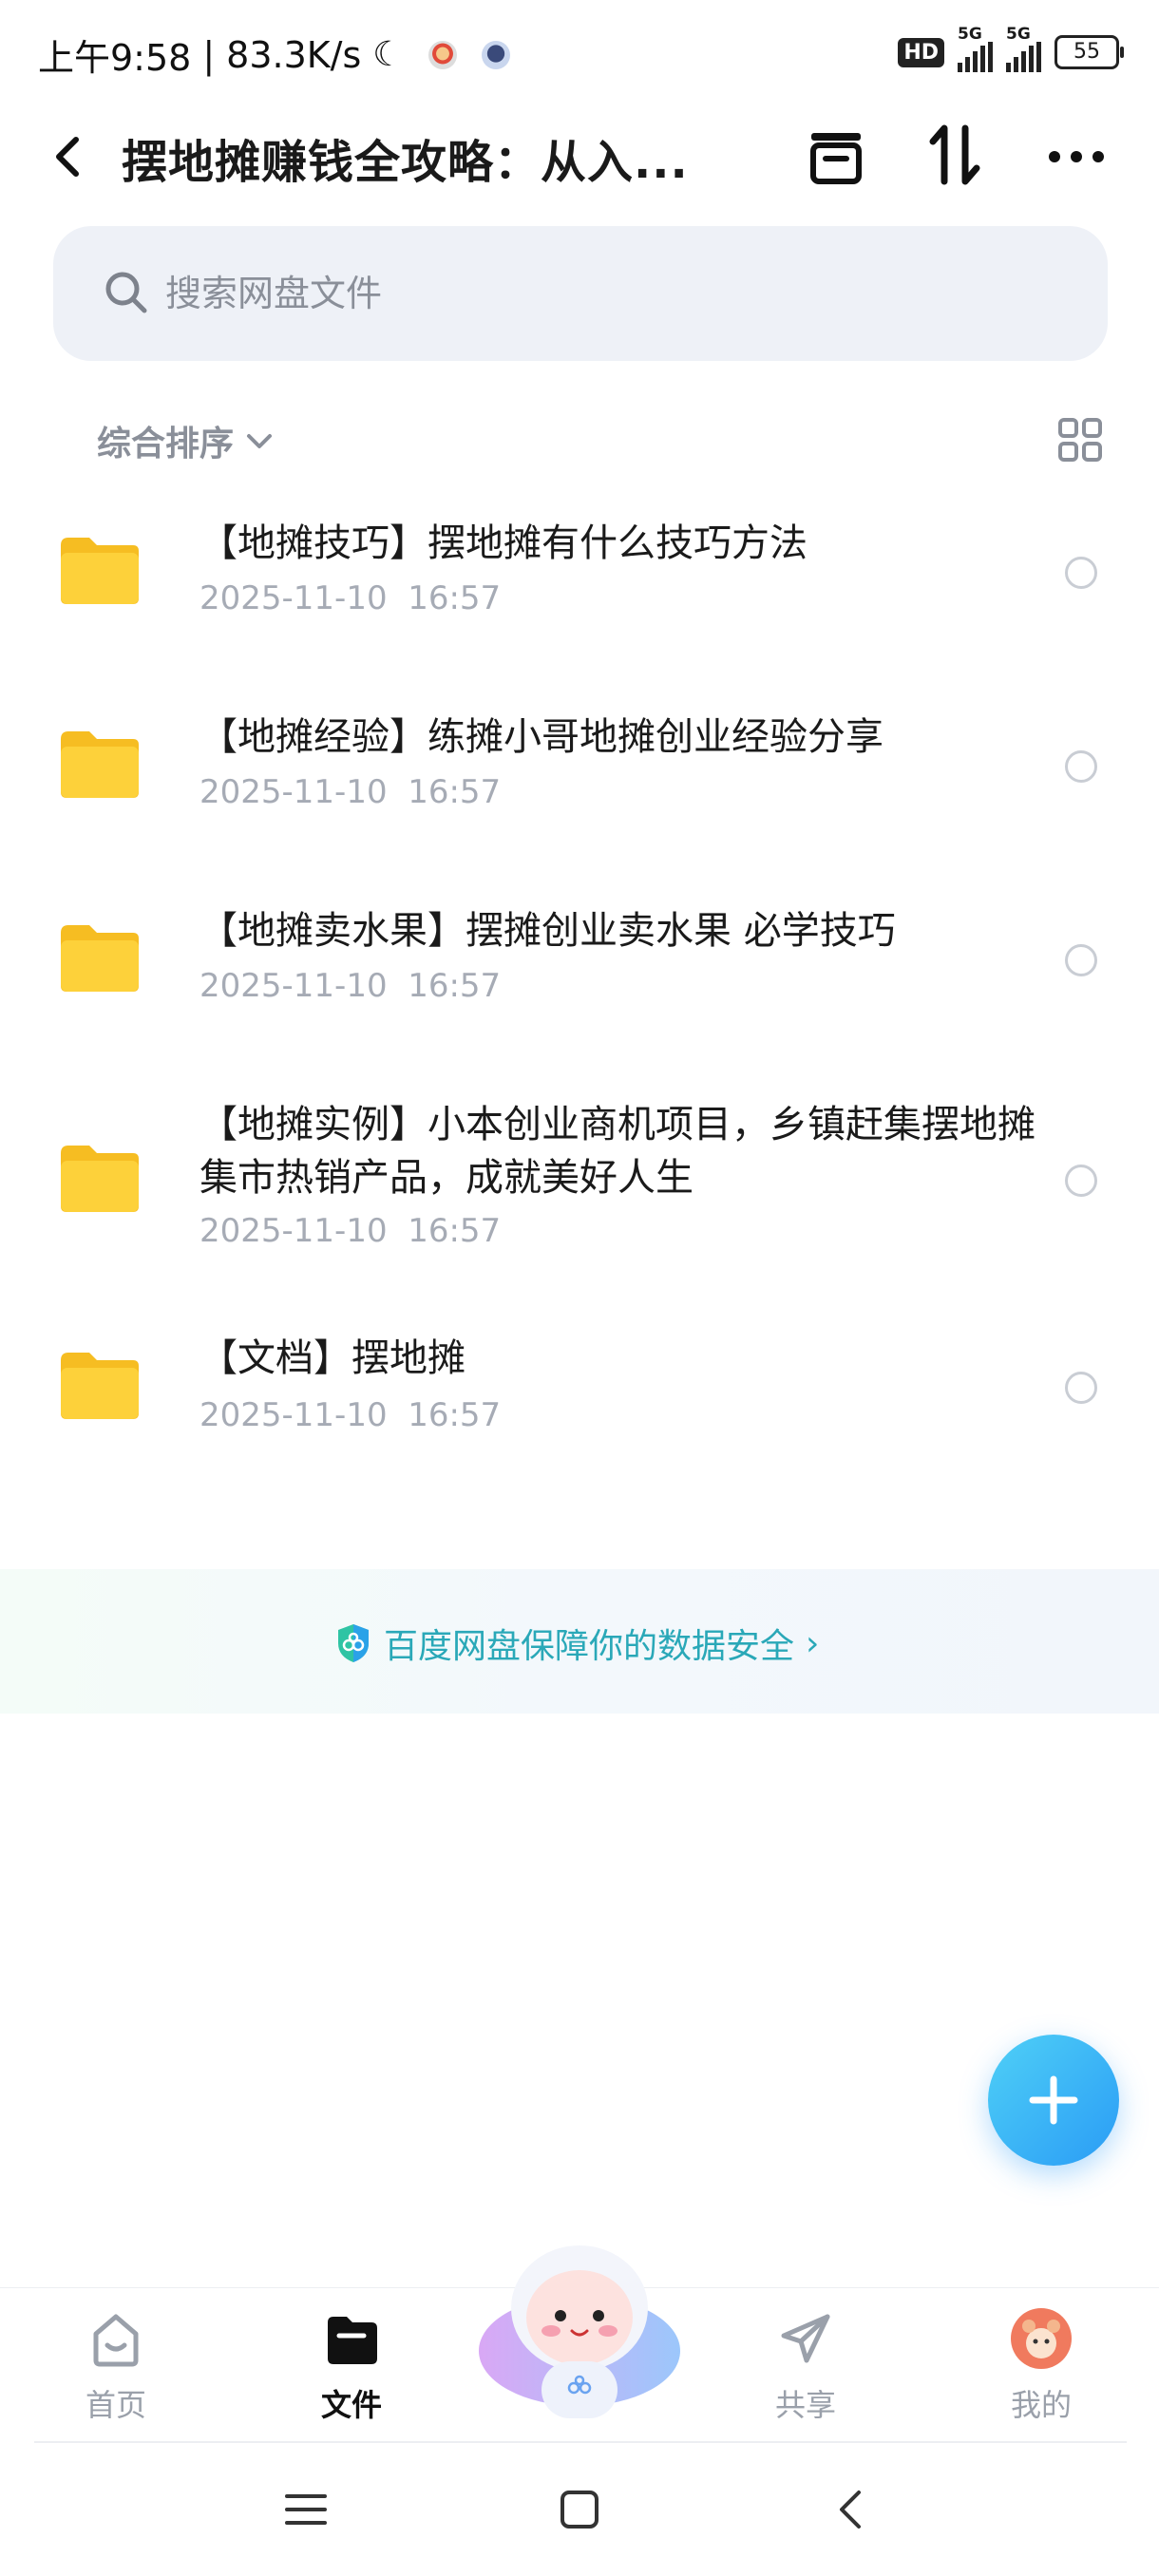  Describe the element at coordinates (352, 2366) in the screenshot. I see `nav-item-files: 文件` at that location.